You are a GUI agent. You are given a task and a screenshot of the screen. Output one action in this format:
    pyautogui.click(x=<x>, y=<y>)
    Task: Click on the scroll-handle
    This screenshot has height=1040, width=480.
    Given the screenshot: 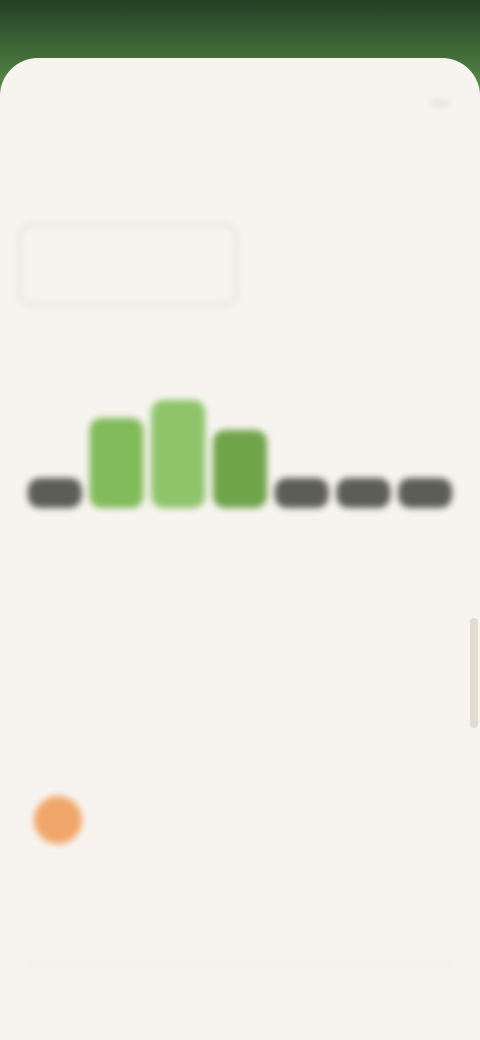 What is the action you would take?
    pyautogui.click(x=474, y=673)
    